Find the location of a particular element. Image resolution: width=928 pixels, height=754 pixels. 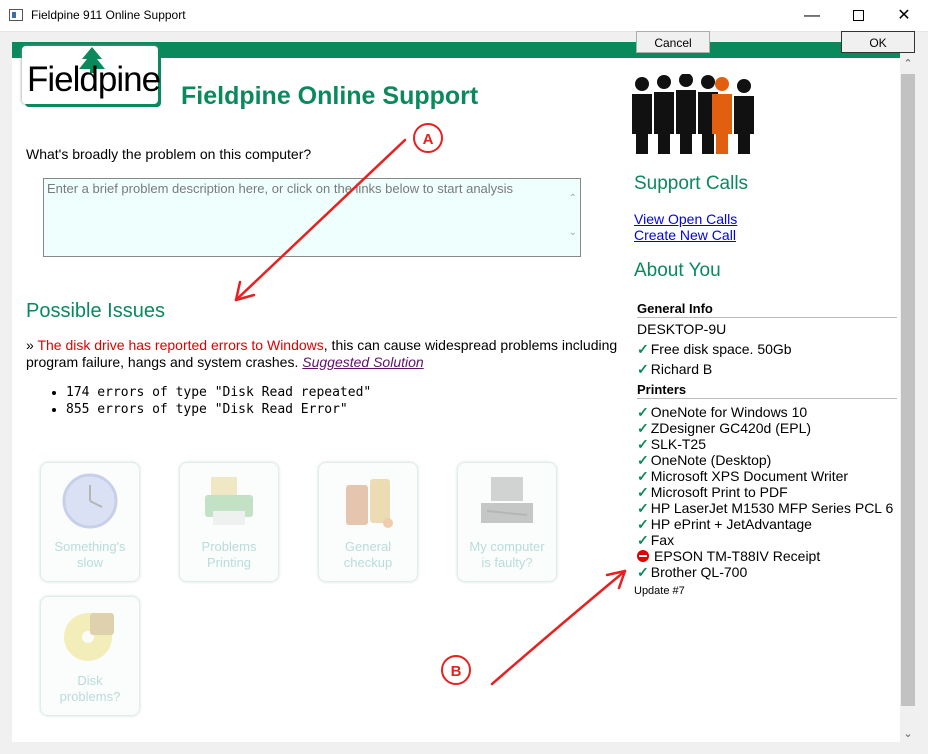

annotation-label-a: A is located at coordinates (428, 138).